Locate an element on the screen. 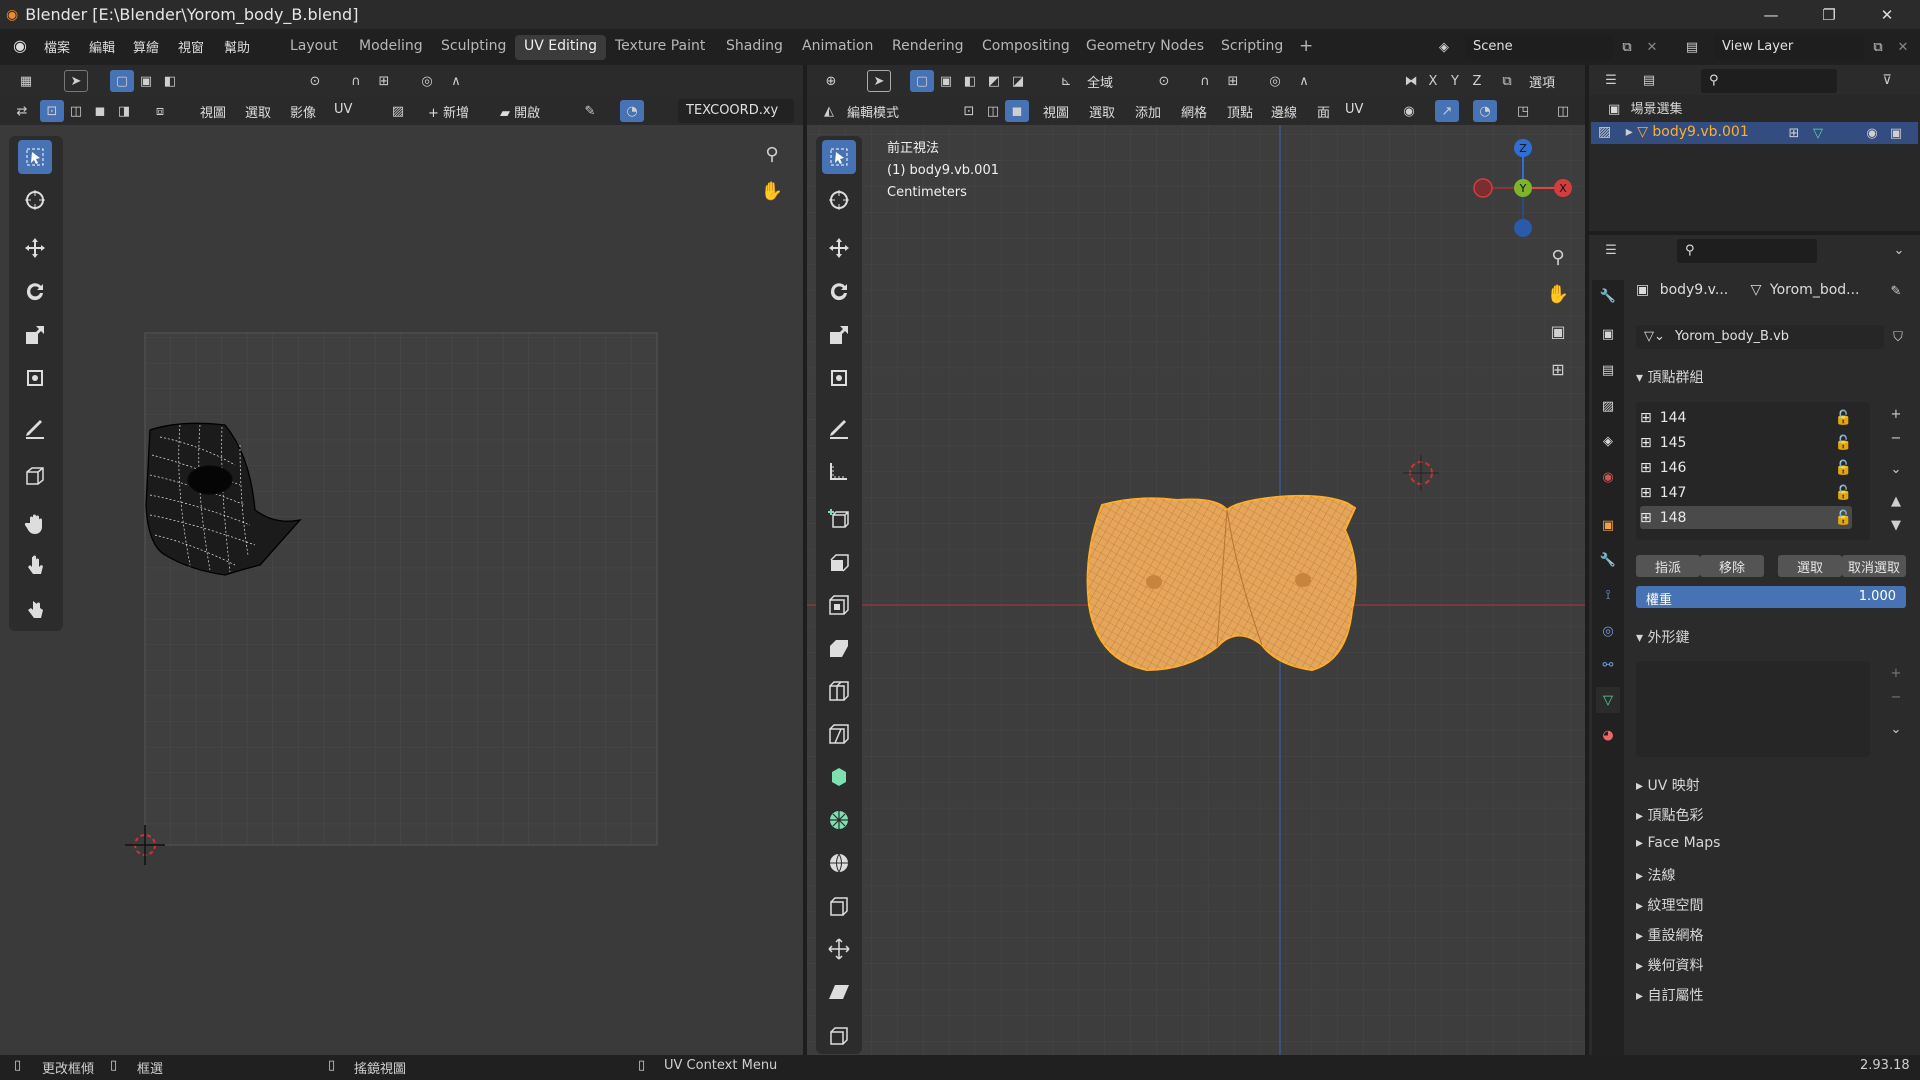 This screenshot has height=1080, width=1920. snap-icon: ∩ is located at coordinates (356, 81).